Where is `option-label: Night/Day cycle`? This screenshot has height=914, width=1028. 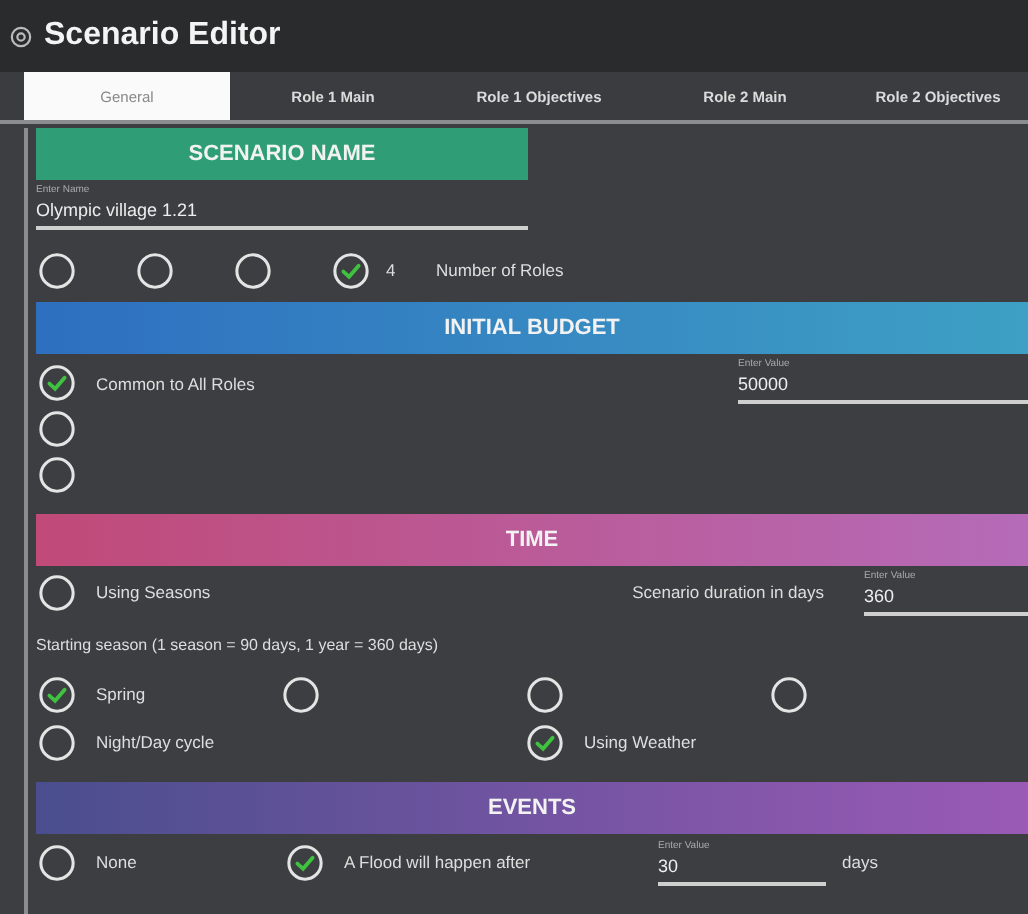 option-label: Night/Day cycle is located at coordinates (155, 742).